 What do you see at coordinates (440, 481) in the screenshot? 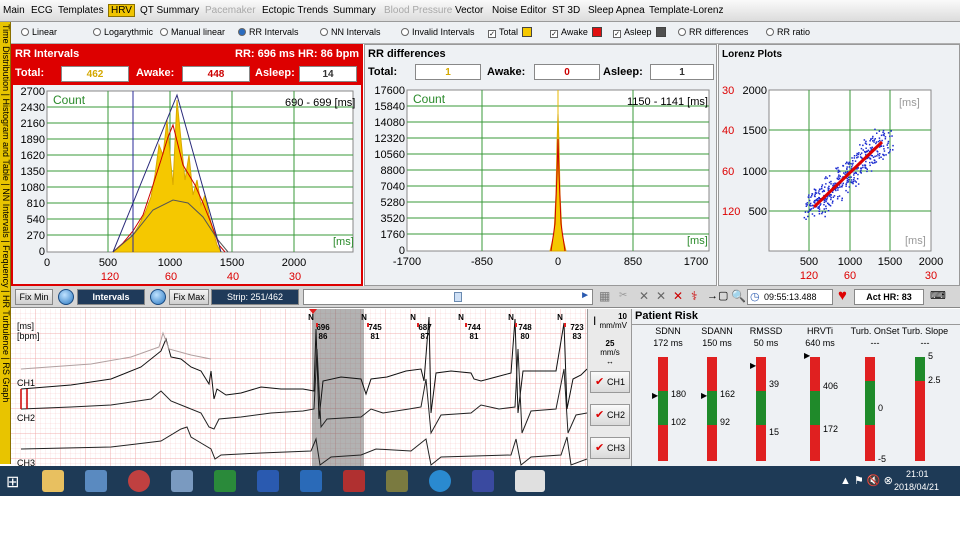
I see `internet-explorer-icon` at bounding box center [440, 481].